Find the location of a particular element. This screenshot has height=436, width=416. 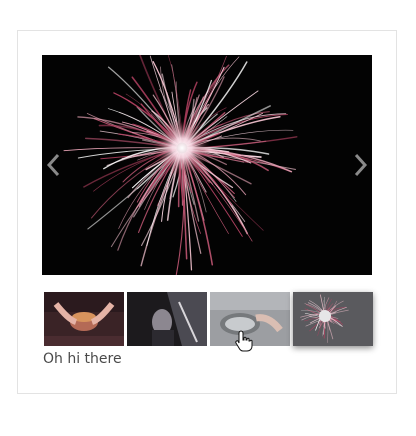

hand-pointer-icon is located at coordinates (244, 341).